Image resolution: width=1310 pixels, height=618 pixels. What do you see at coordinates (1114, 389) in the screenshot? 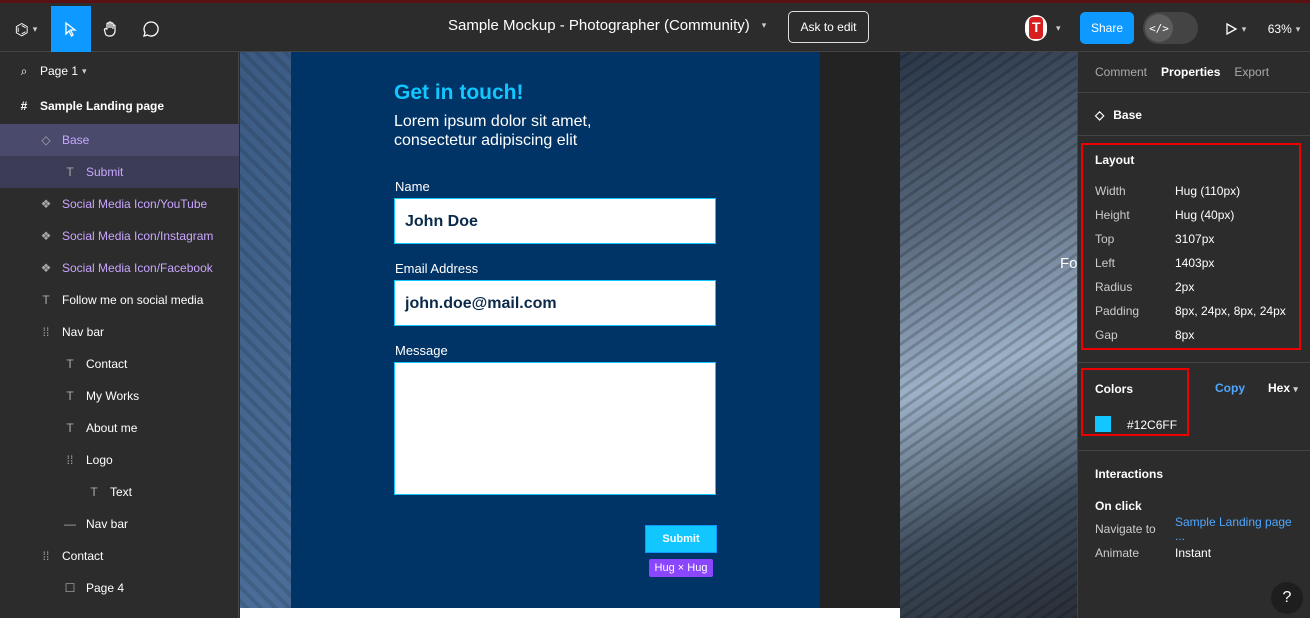
I see `colors-title: Colors` at bounding box center [1114, 389].